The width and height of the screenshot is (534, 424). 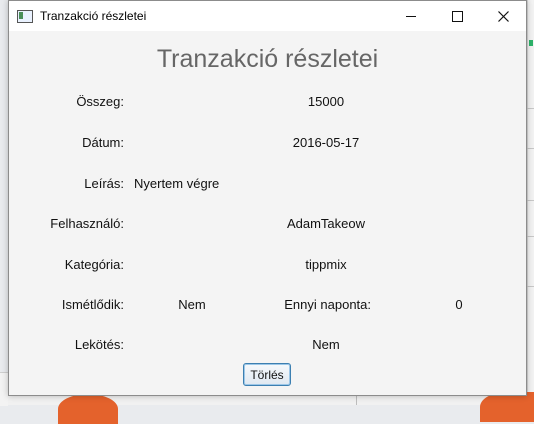 What do you see at coordinates (92, 304) in the screenshot?
I see `repeats-label: Ismétlődik:` at bounding box center [92, 304].